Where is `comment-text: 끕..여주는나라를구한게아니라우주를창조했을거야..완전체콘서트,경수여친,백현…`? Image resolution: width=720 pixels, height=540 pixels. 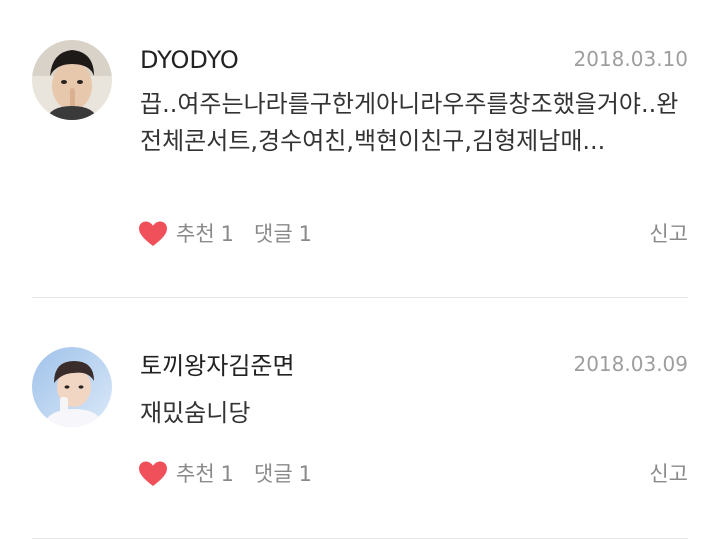
comment-text: 끕..여주는나라를구한게아니라우주를창조했을거야..완전체콘서트,경수여친,백현… is located at coordinates (409, 122).